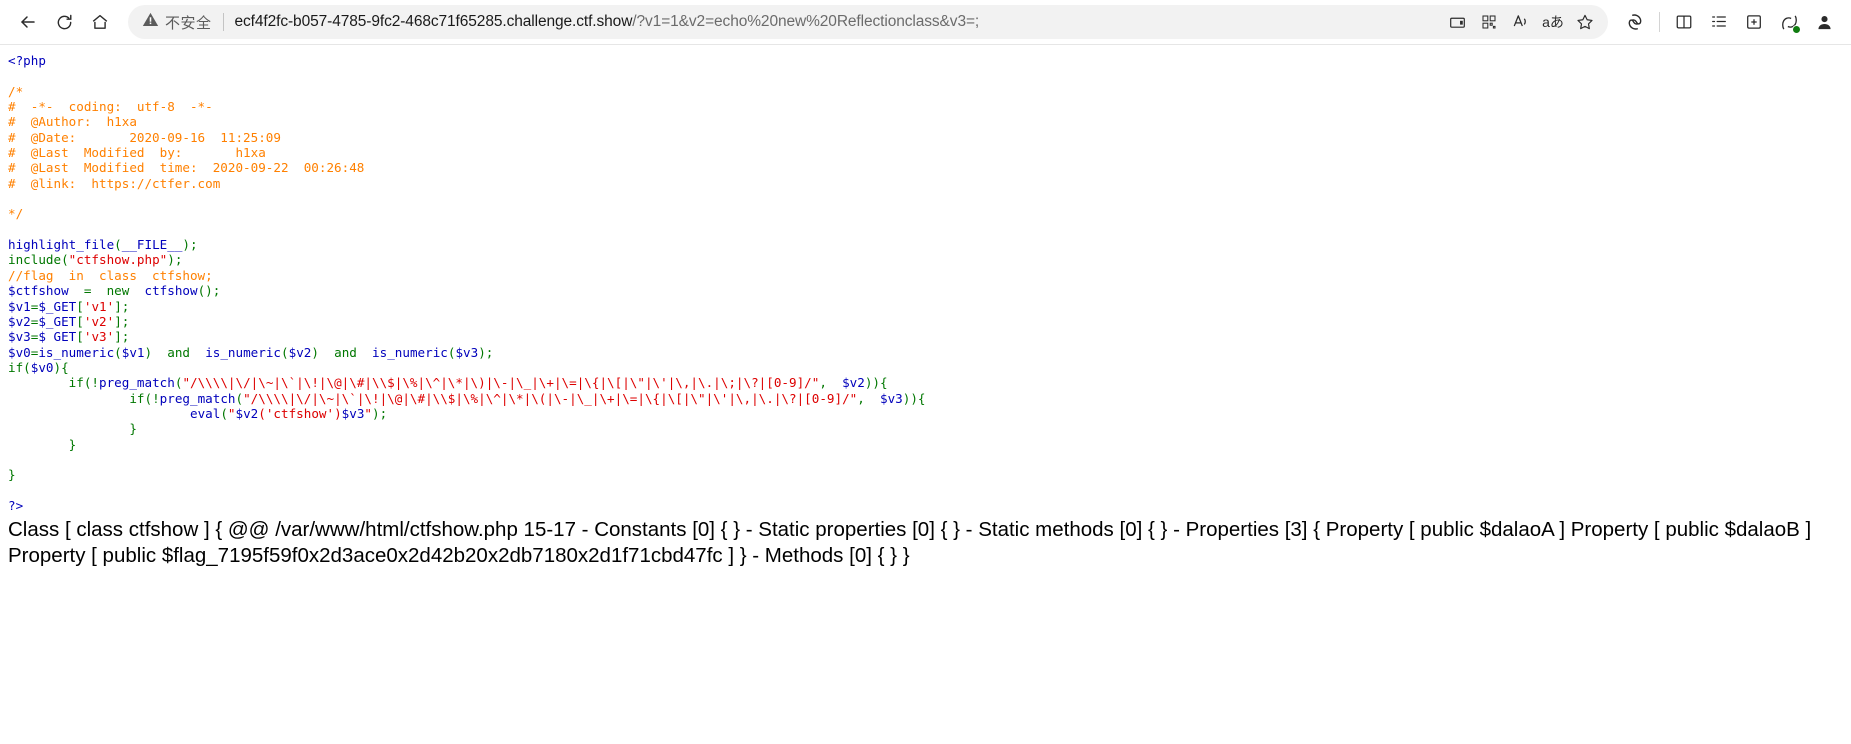 This screenshot has height=744, width=1851. Describe the element at coordinates (27, 60) in the screenshot. I see `php-open-tag: <?php` at that location.